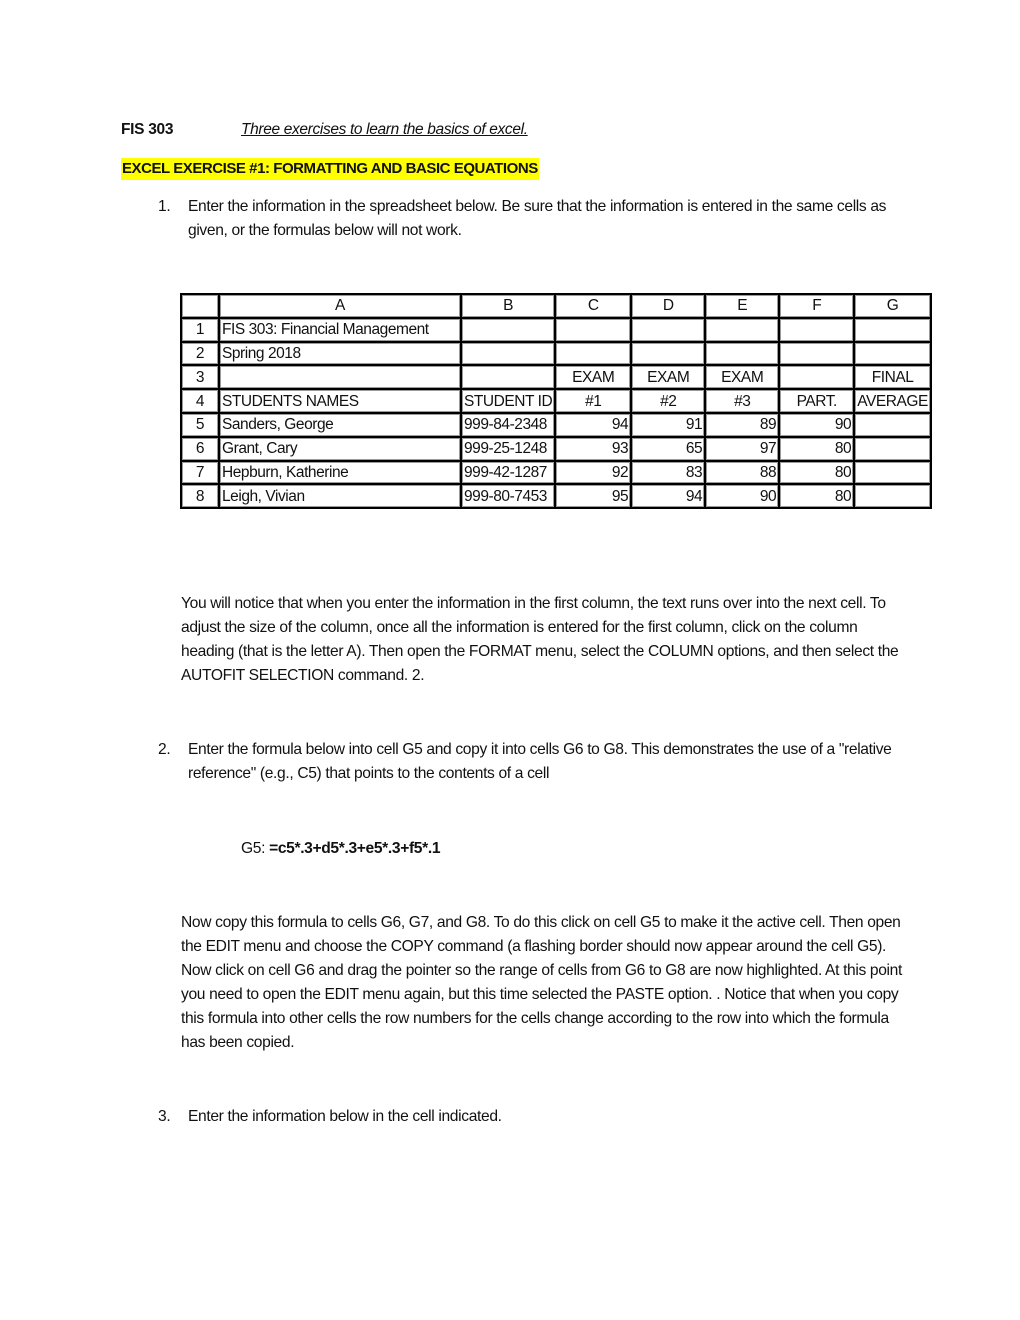  I want to click on step-3-number: 3., so click(164, 1116).